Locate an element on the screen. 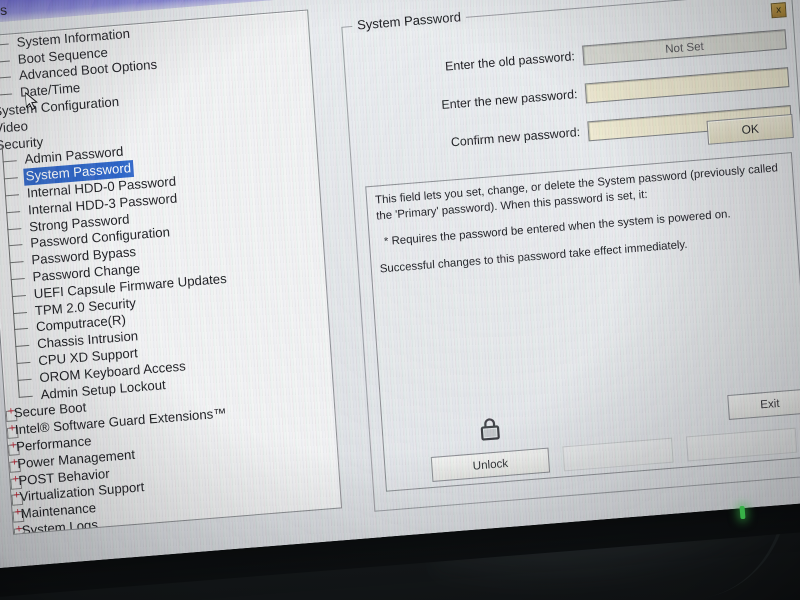 The height and width of the screenshot is (600, 800). confirm-password-label: Confirm new password: is located at coordinates (515, 137).